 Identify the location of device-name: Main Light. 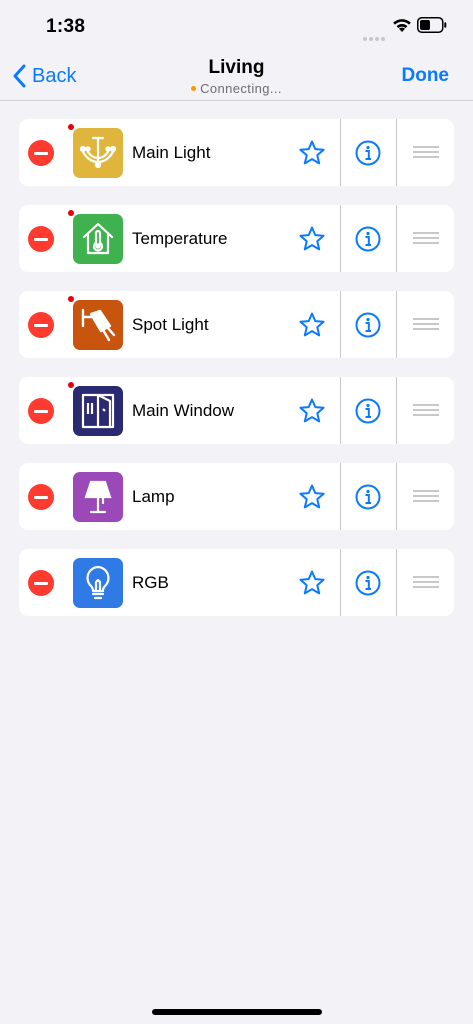
(171, 152).